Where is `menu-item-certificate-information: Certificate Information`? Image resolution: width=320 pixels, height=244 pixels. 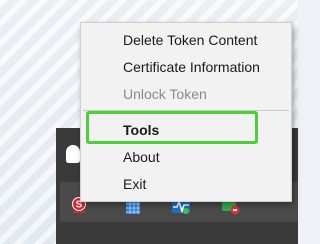
menu-item-certificate-information: Certificate Information is located at coordinates (186, 67).